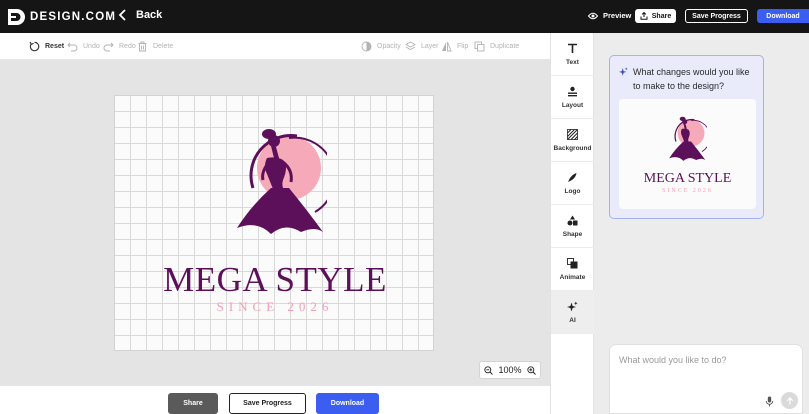 The height and width of the screenshot is (414, 809). What do you see at coordinates (769, 401) in the screenshot?
I see `microphone-icon` at bounding box center [769, 401].